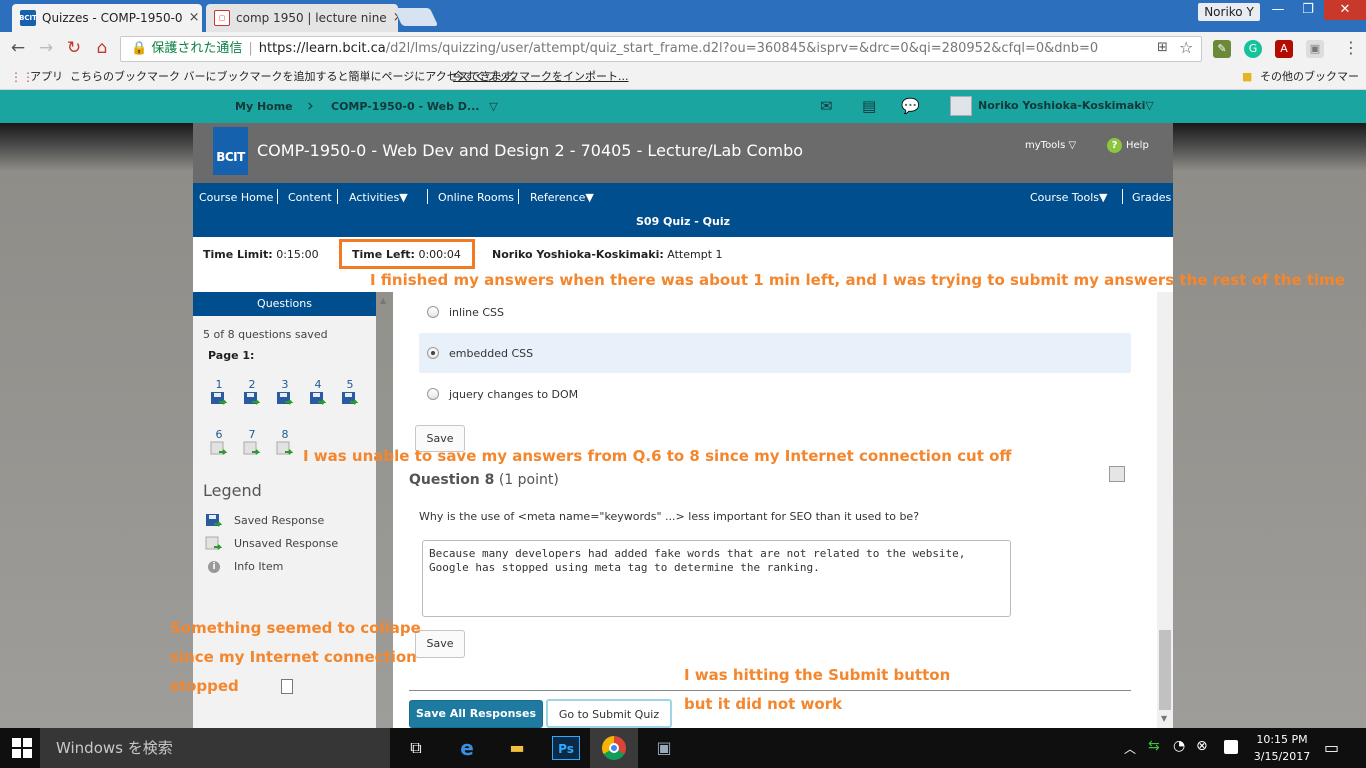 Image resolution: width=1366 pixels, height=768 pixels. Describe the element at coordinates (310, 106) in the screenshot. I see `chevron-right-icon: ›` at that location.